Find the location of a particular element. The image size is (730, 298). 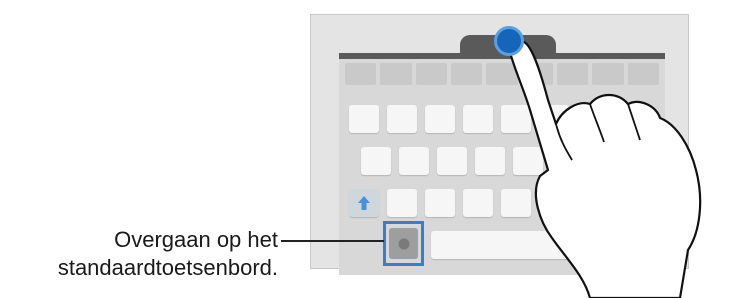

touch-point-icon is located at coordinates (509, 41).